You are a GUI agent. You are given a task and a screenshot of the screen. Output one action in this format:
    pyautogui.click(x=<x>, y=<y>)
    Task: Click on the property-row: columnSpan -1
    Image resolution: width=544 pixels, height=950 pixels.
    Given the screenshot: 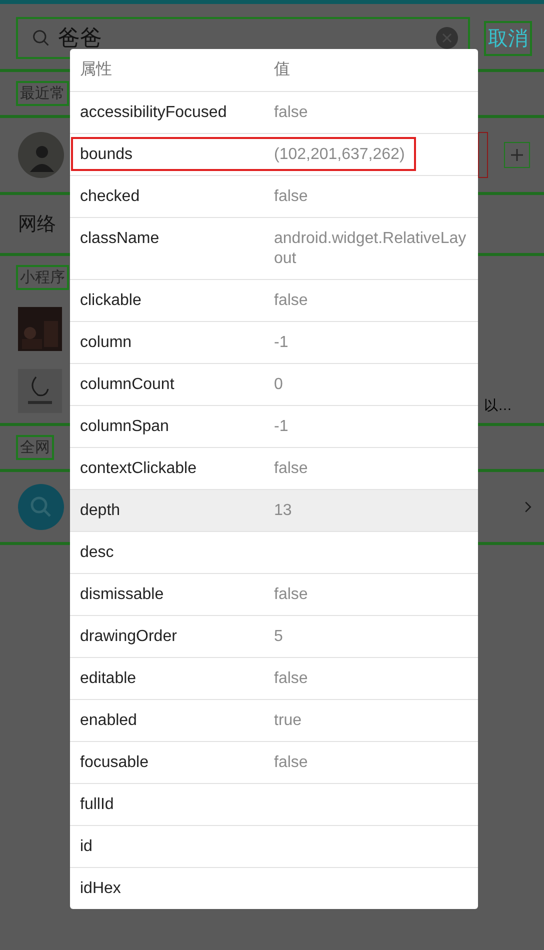 What is the action you would take?
    pyautogui.click(x=274, y=427)
    